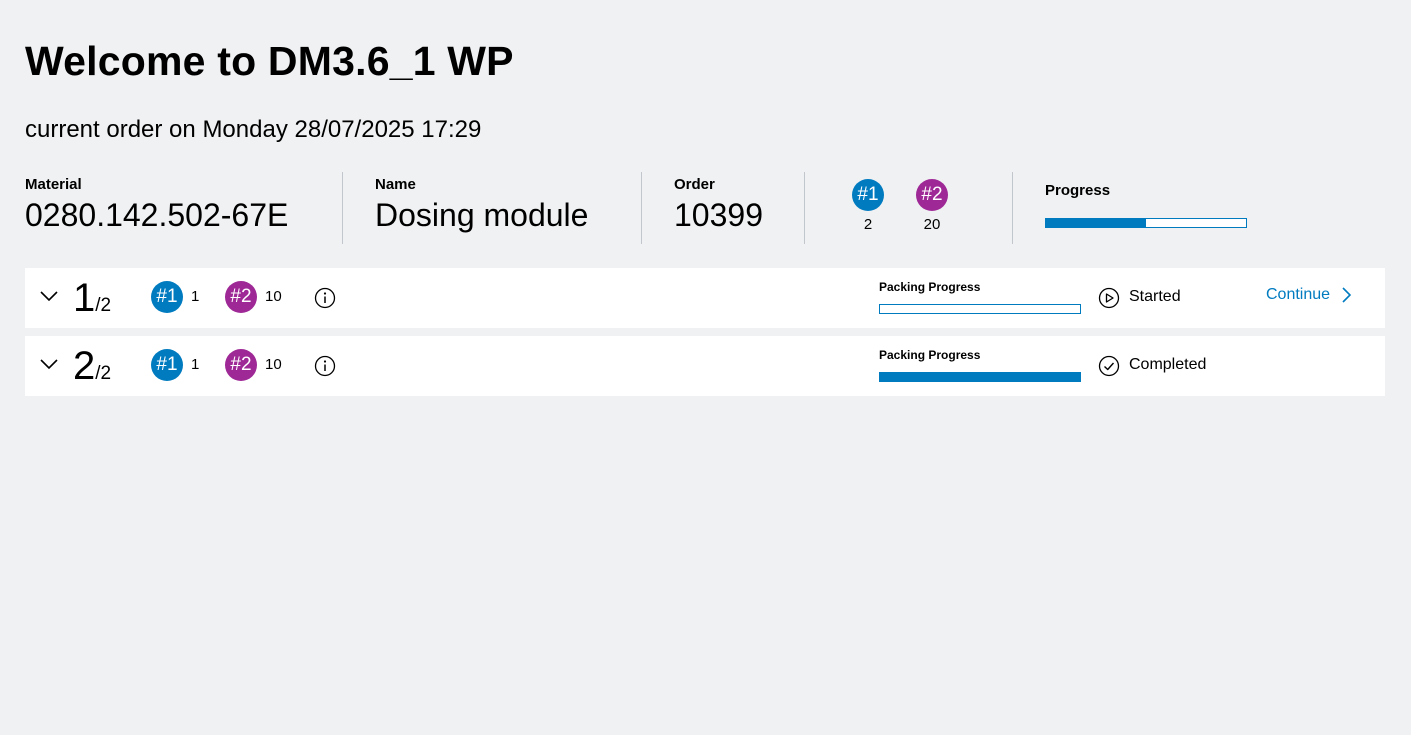  I want to click on order-subtitle: current order on Monday 28/07/2025 17:29, so click(253, 130).